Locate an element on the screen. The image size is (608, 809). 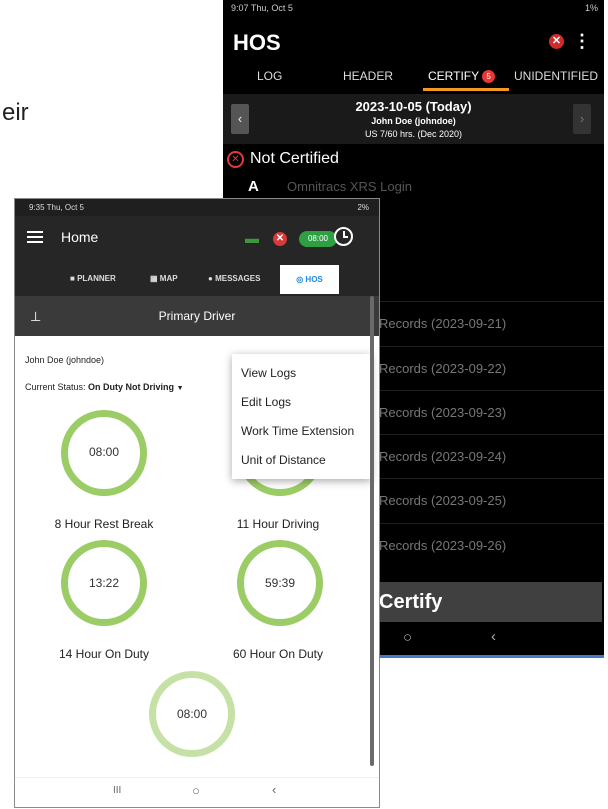
certify-count-badge: 5 is located at coordinates (489, 76).